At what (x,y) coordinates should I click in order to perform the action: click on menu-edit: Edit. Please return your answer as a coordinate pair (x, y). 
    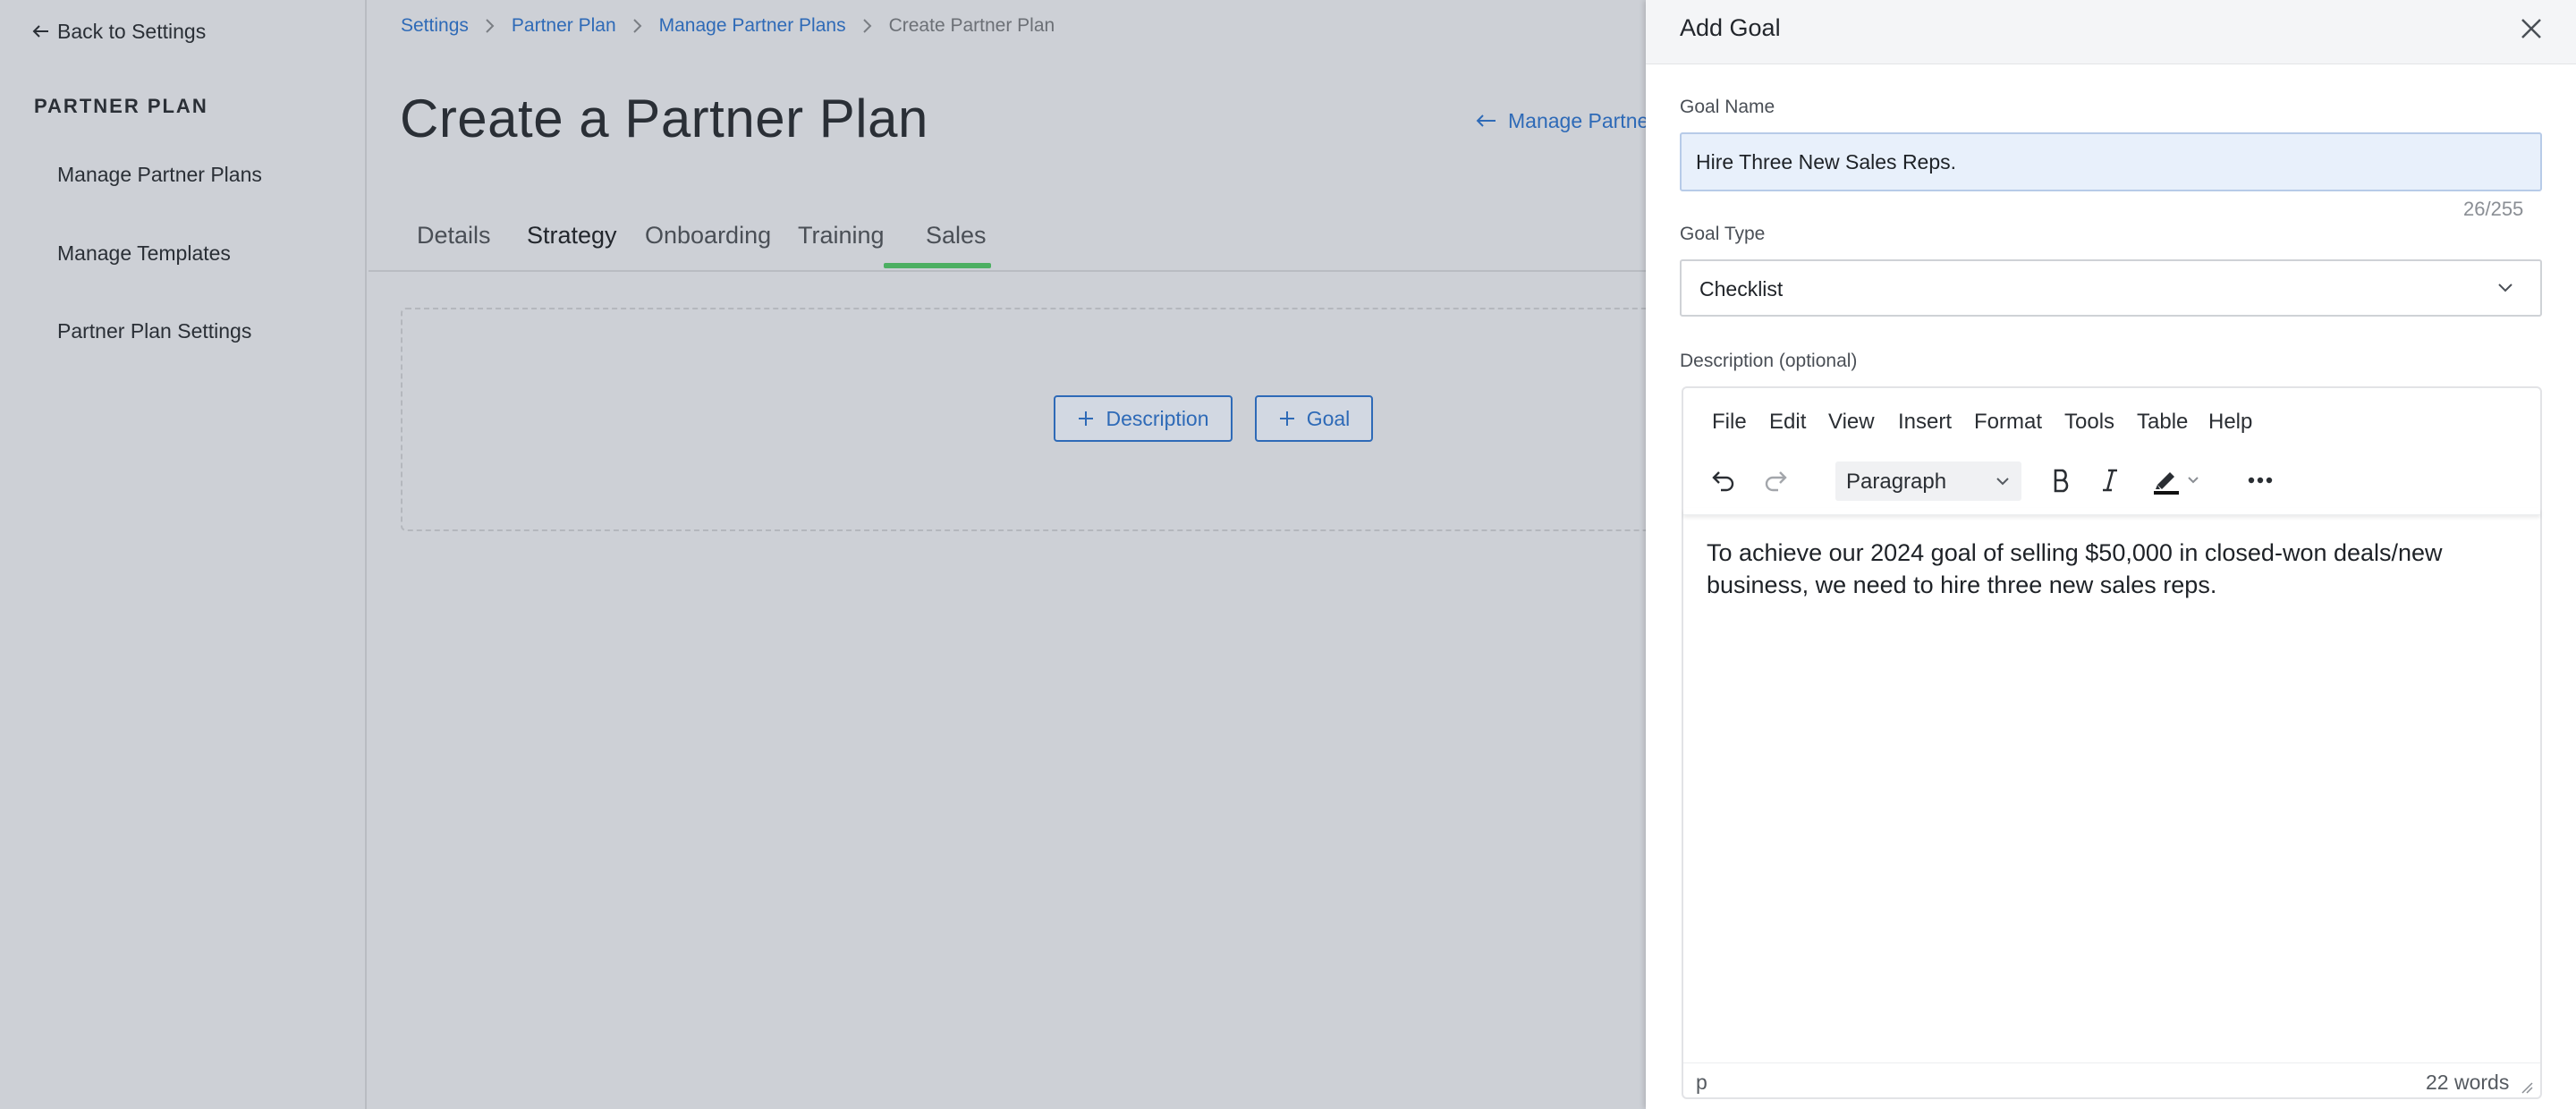
    Looking at the image, I should click on (1787, 423).